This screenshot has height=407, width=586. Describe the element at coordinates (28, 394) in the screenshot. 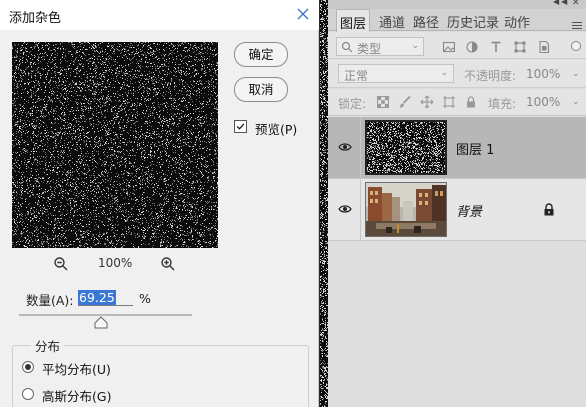

I see `gaussian-radio` at that location.